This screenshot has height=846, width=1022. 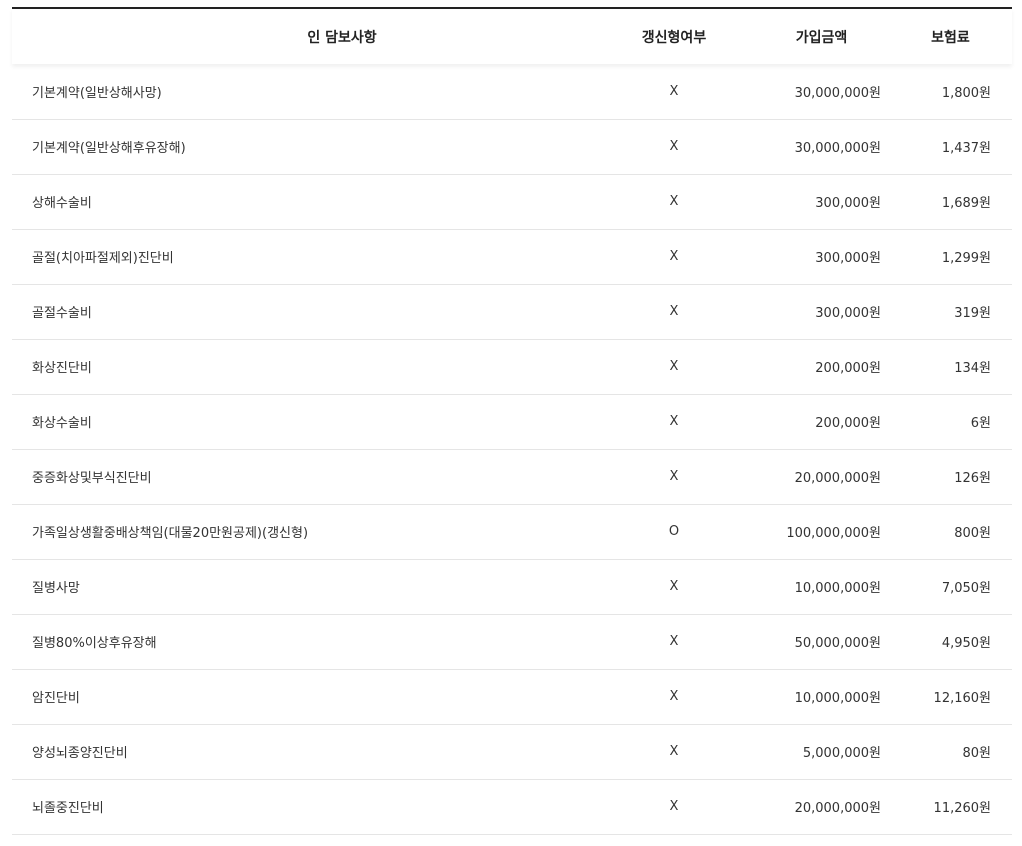 What do you see at coordinates (962, 808) in the screenshot?
I see `premium-cell: 11,260원` at bounding box center [962, 808].